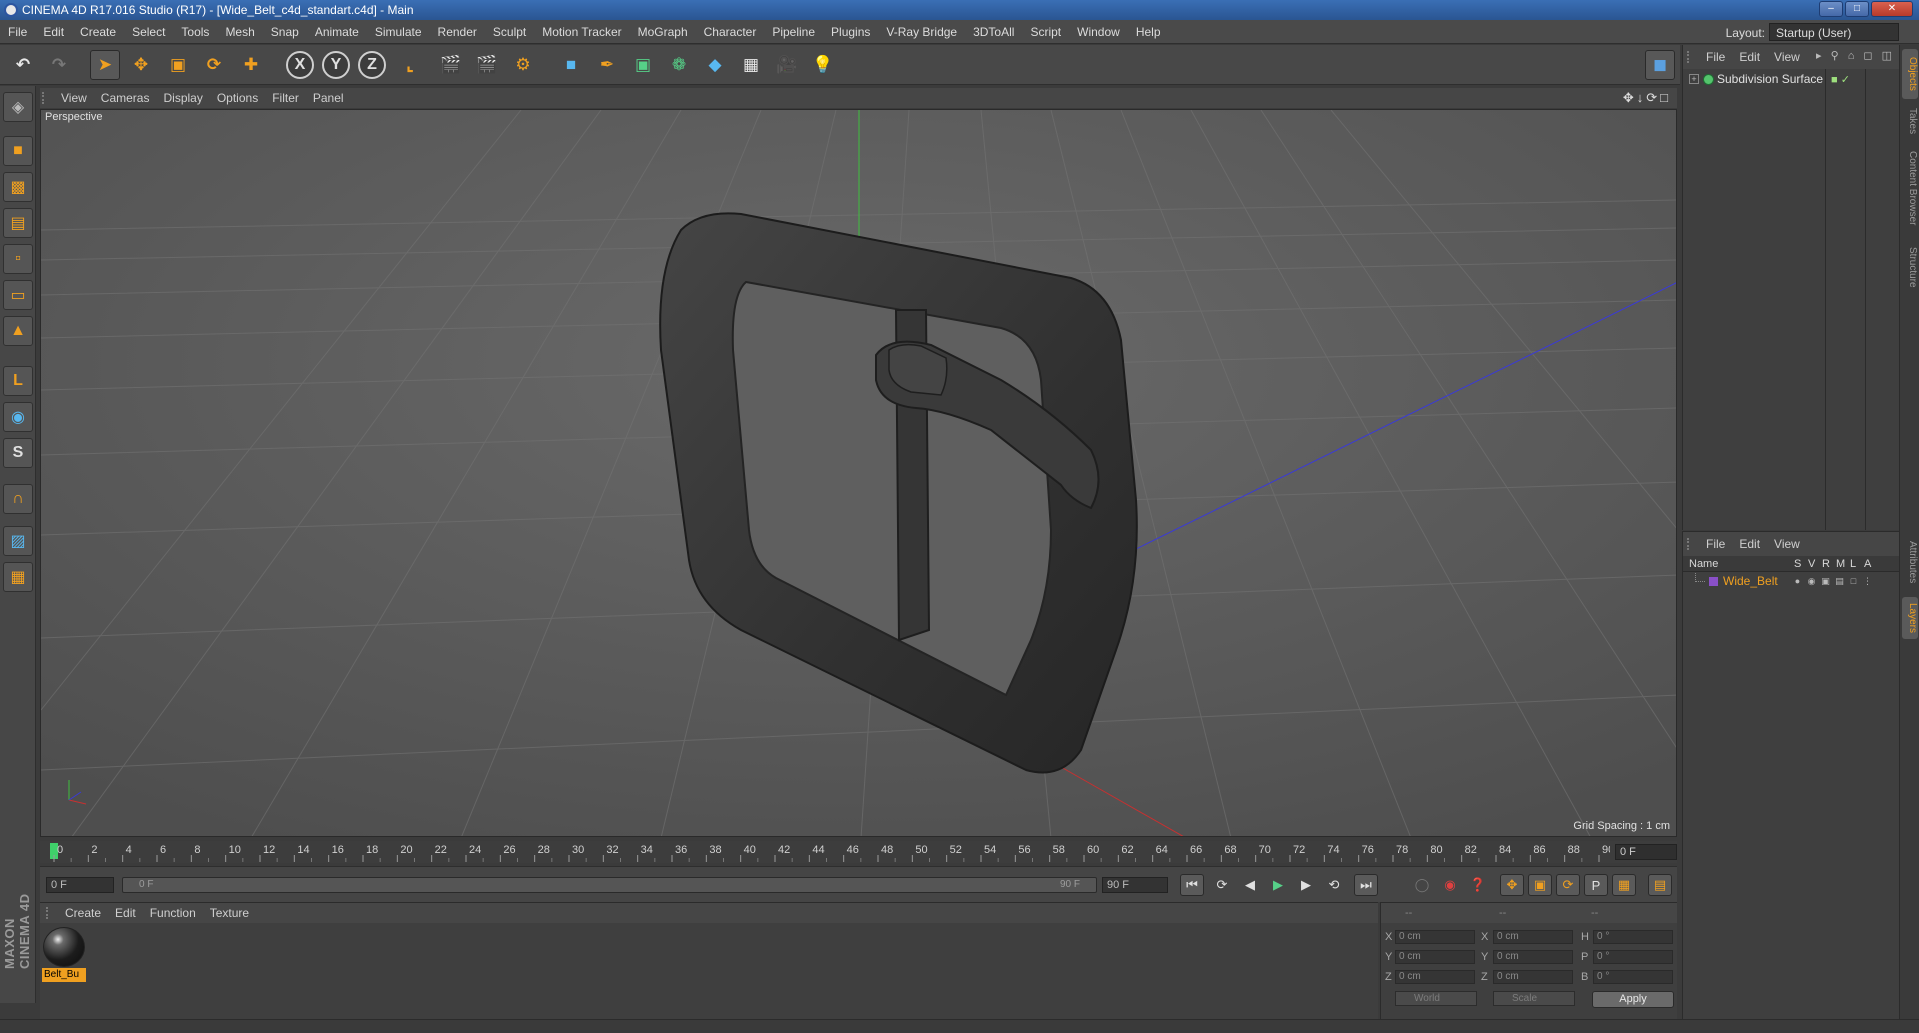 This screenshot has width=1919, height=1033. What do you see at coordinates (1533, 957) in the screenshot?
I see `size-y-field: 0 cm` at bounding box center [1533, 957].